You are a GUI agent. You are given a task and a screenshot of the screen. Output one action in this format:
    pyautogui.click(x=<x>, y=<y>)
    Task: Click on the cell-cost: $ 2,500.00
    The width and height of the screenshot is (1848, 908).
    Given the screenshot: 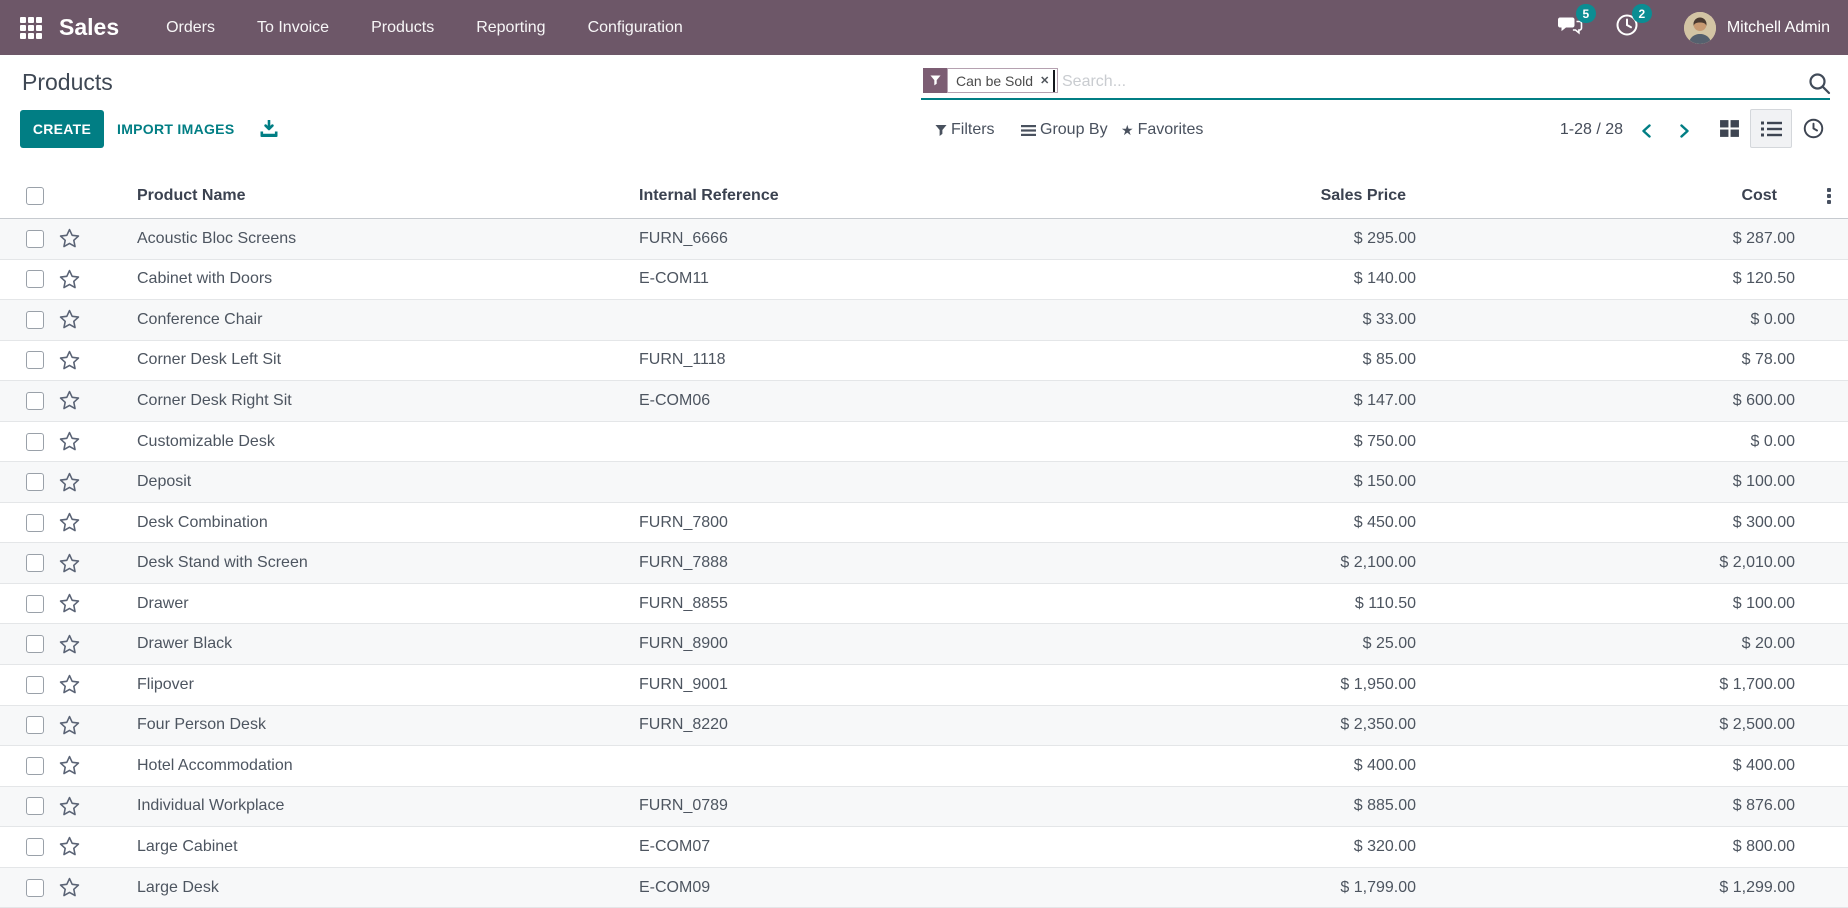 What is the action you would take?
    pyautogui.click(x=1616, y=725)
    